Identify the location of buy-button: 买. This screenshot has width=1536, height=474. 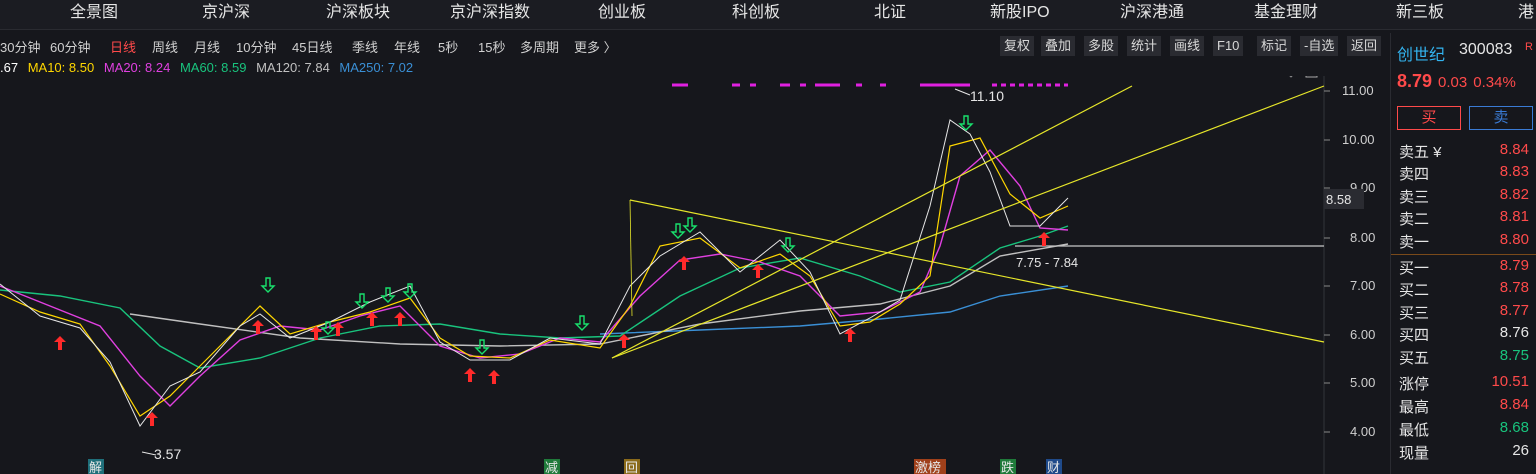
(1429, 118).